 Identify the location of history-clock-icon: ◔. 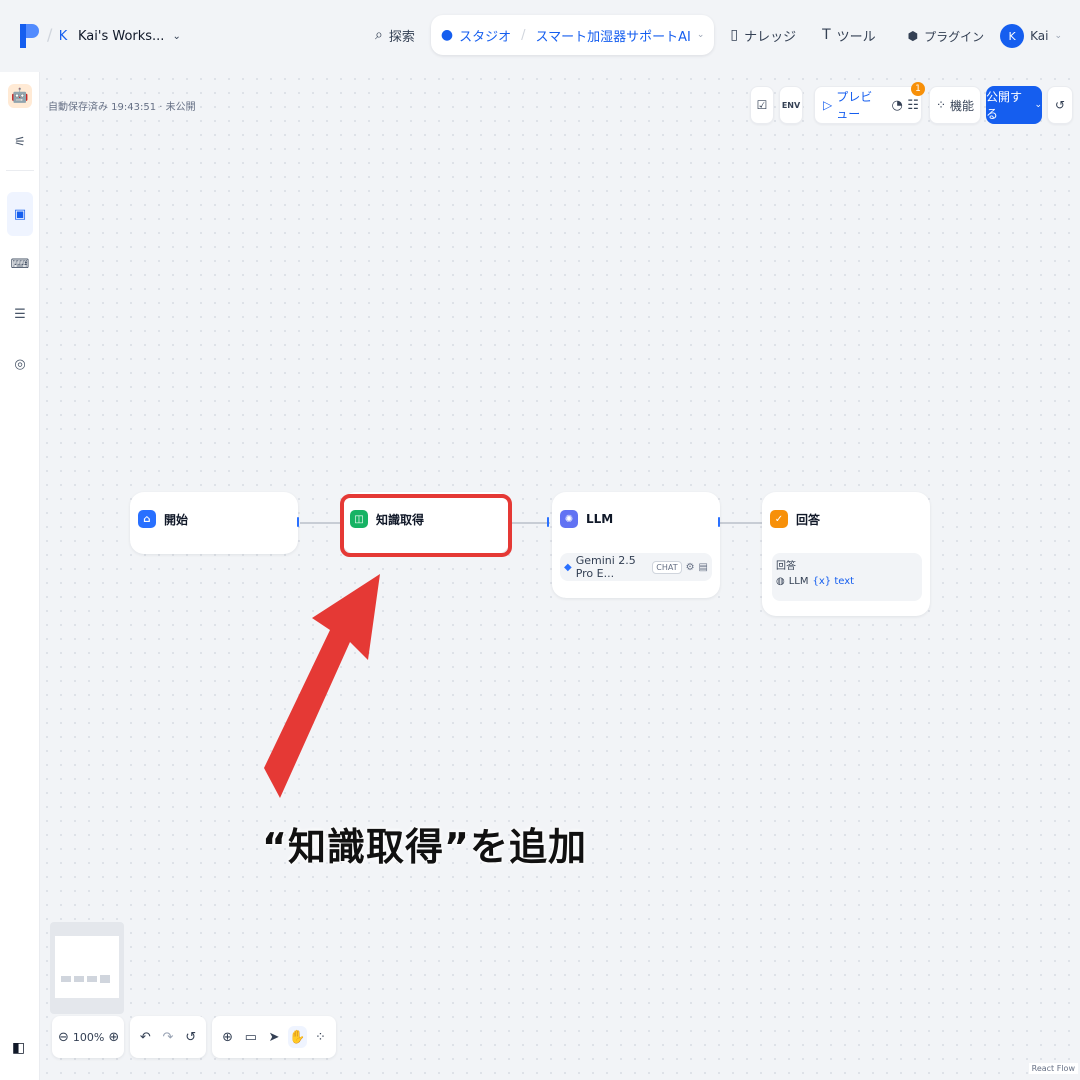
(897, 105).